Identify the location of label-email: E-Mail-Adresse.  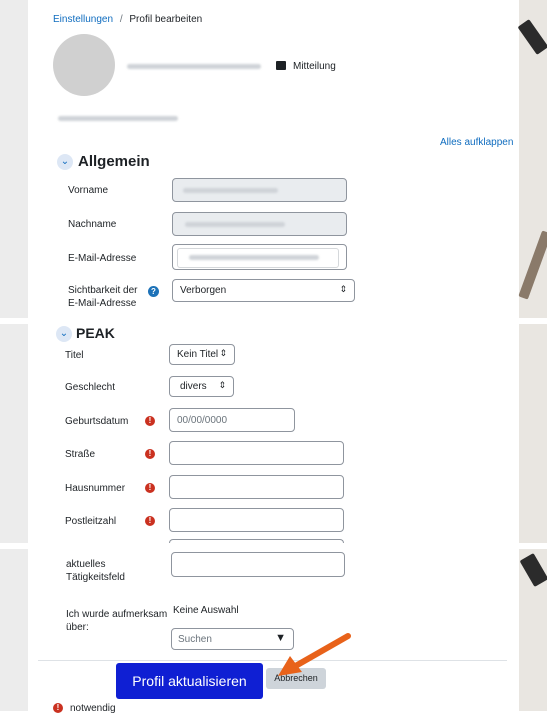
(102, 258).